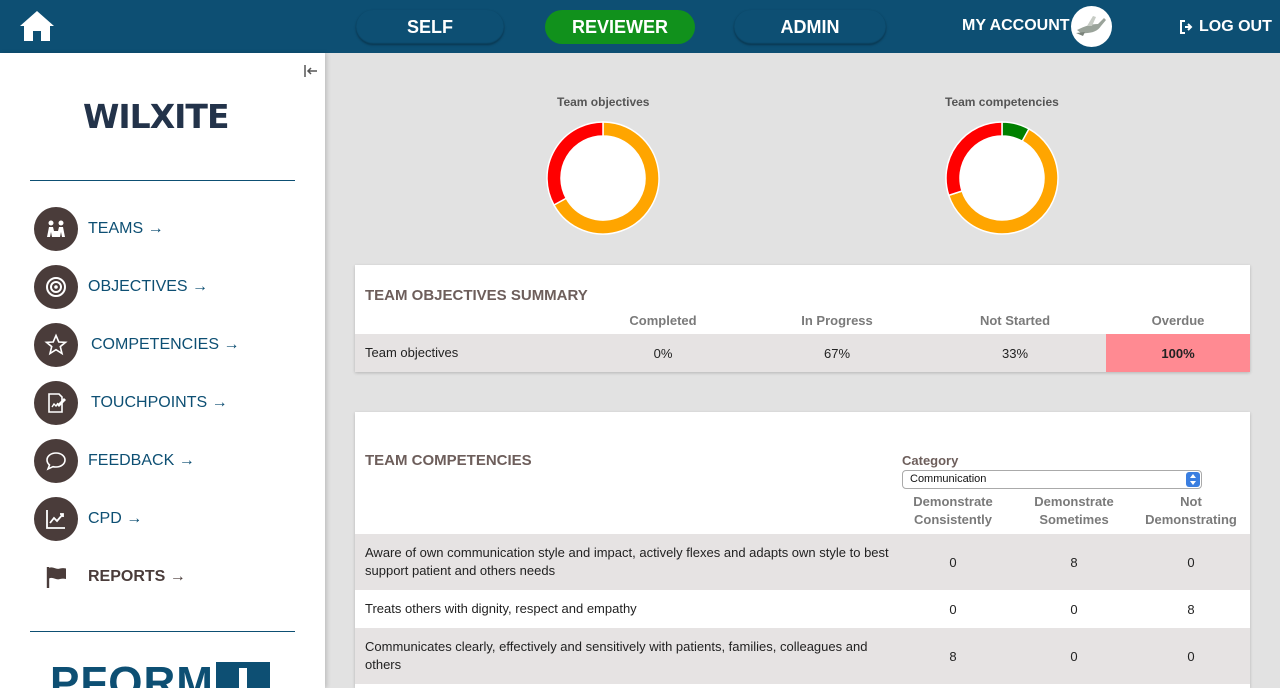 The width and height of the screenshot is (1280, 688). Describe the element at coordinates (56, 519) in the screenshot. I see `trend-chart-icon` at that location.